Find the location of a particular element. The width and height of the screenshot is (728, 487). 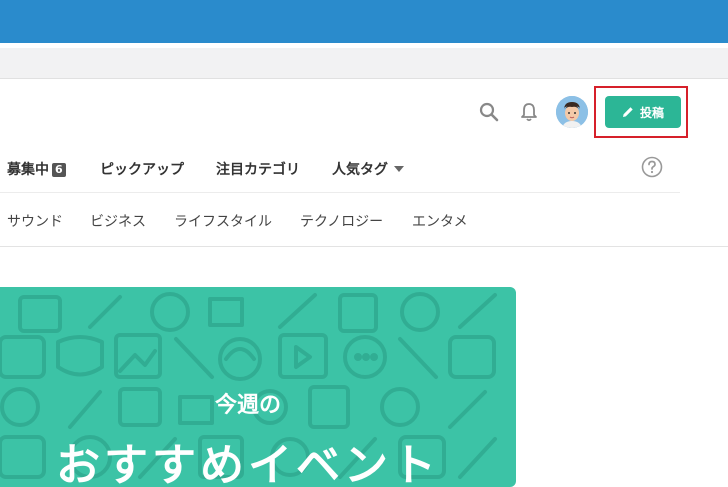

nav-item-popular-tags: 人気タグ is located at coordinates (368, 169).